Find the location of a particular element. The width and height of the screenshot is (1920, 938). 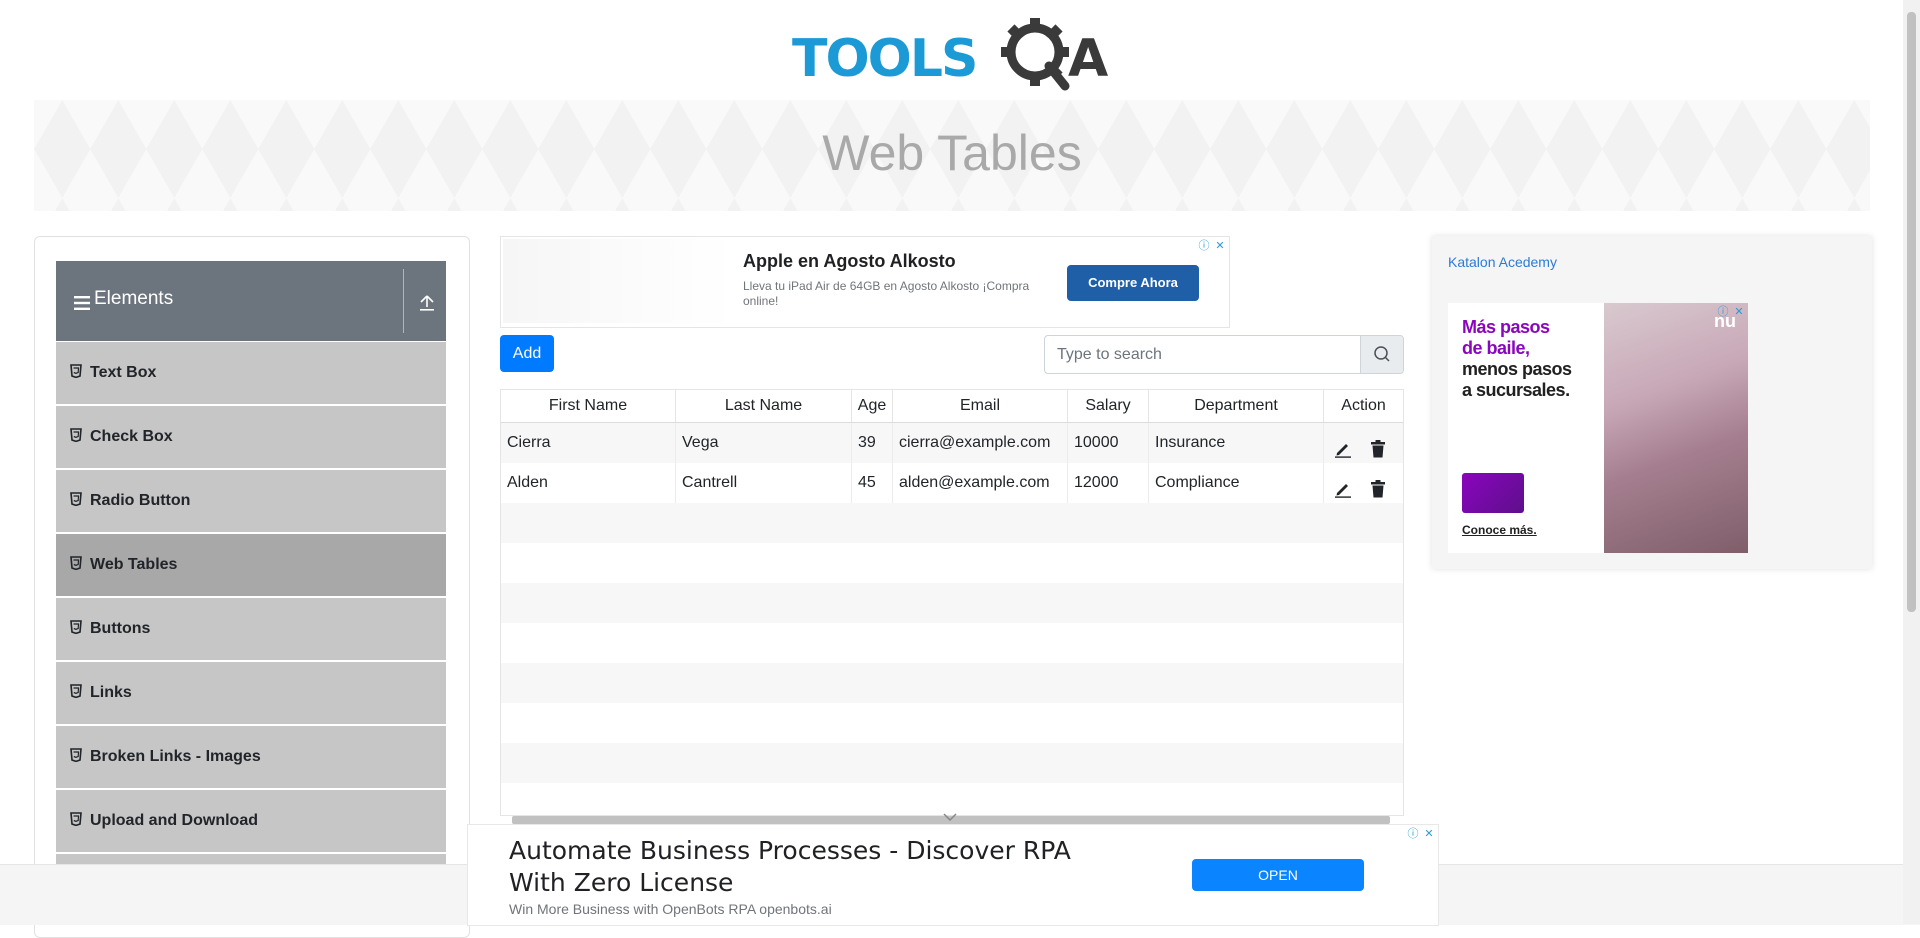

cell-department: Compliance is located at coordinates (1236, 483).